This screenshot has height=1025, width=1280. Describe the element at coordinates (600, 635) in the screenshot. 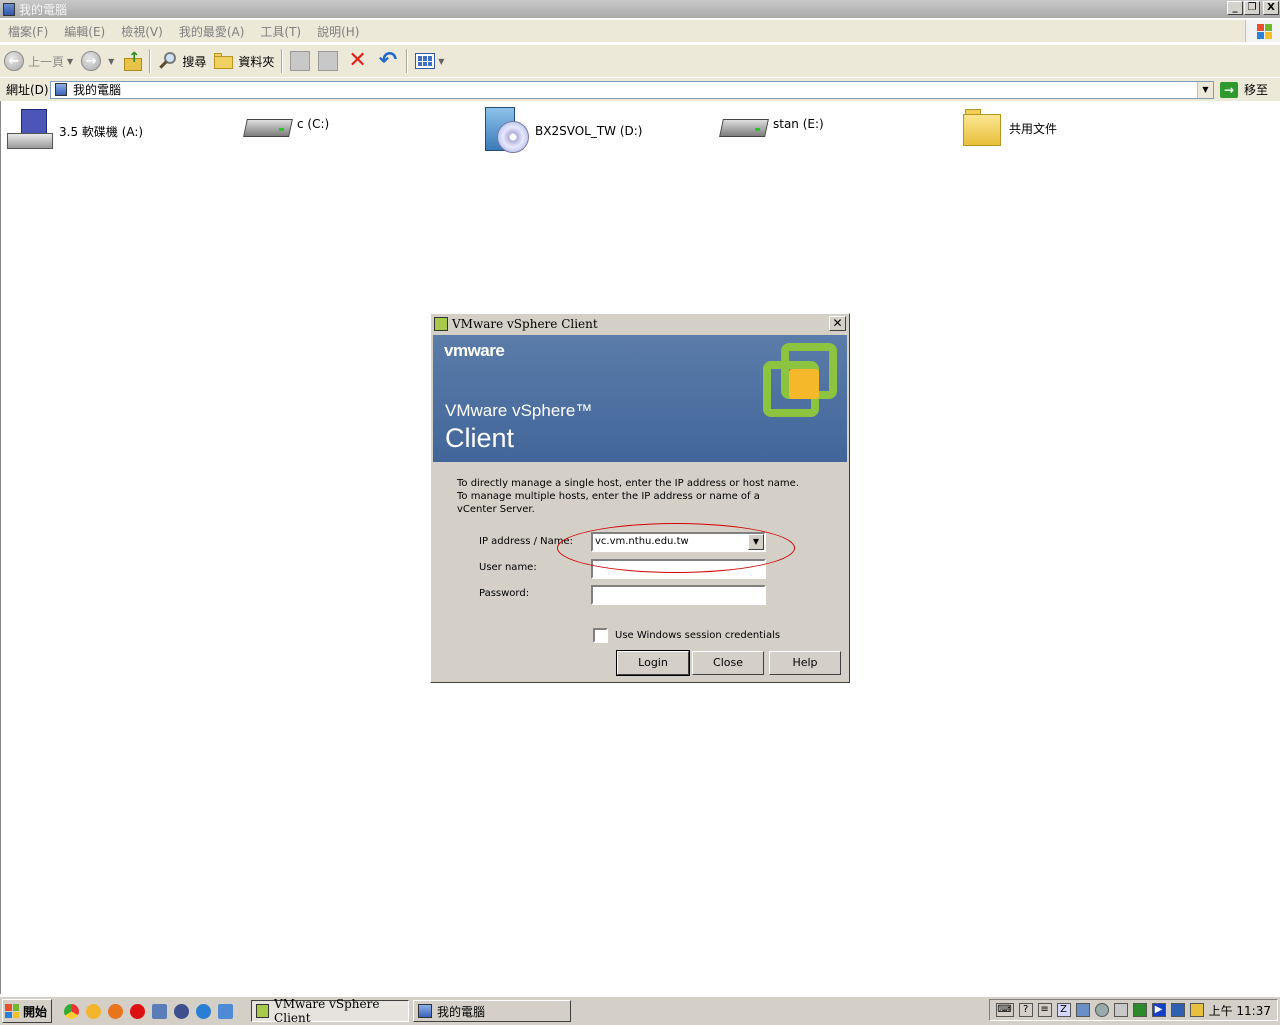

I see `session-credentials-checkbox` at that location.